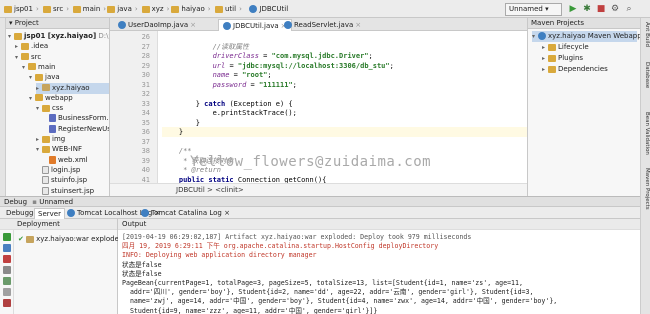  What do you see at coordinates (103, 36) in the screenshot?
I see `tree-item-path: D:\workspace_idea\jsp` at bounding box center [103, 36].